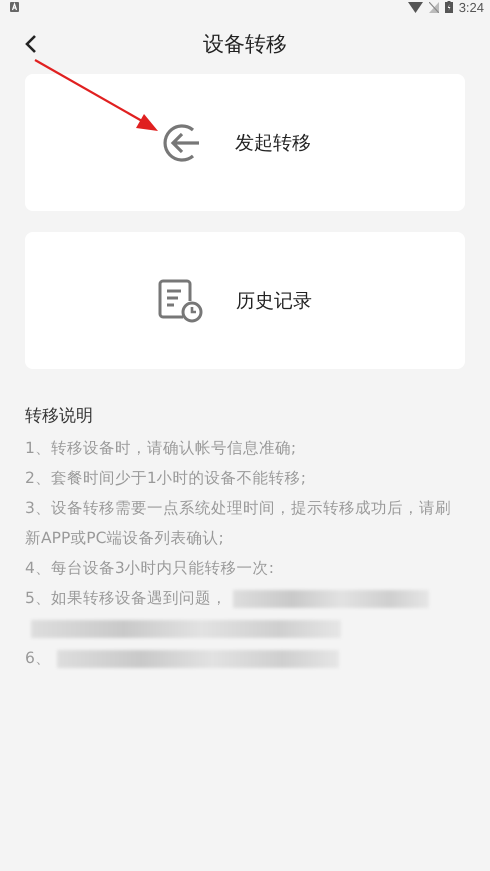 This screenshot has width=490, height=871. Describe the element at coordinates (471, 7) in the screenshot. I see `status-time: 3:24` at that location.